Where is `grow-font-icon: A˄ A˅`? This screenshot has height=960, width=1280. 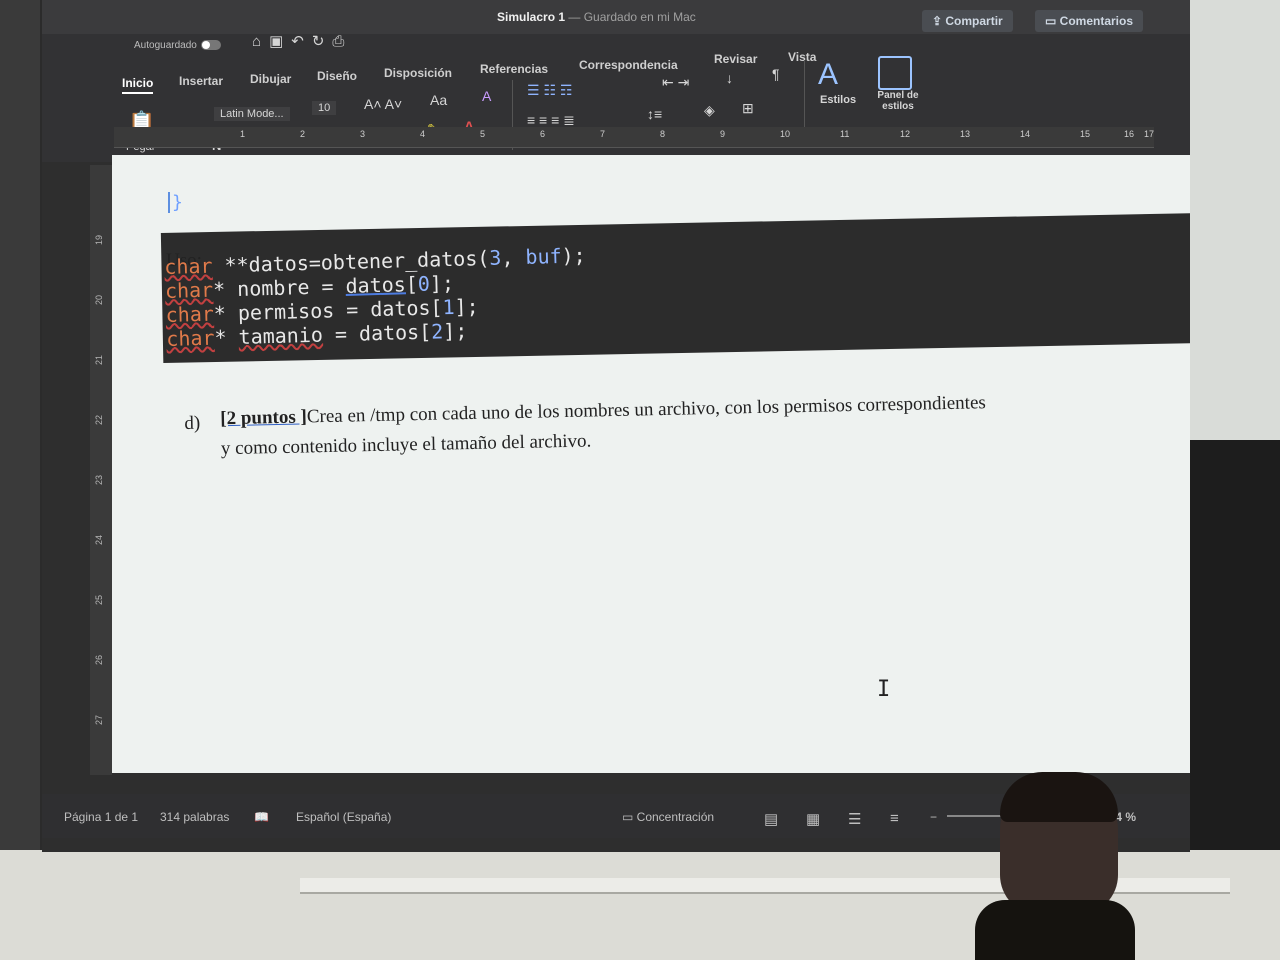
grow-font-icon: A˄ A˅ is located at coordinates (383, 104).